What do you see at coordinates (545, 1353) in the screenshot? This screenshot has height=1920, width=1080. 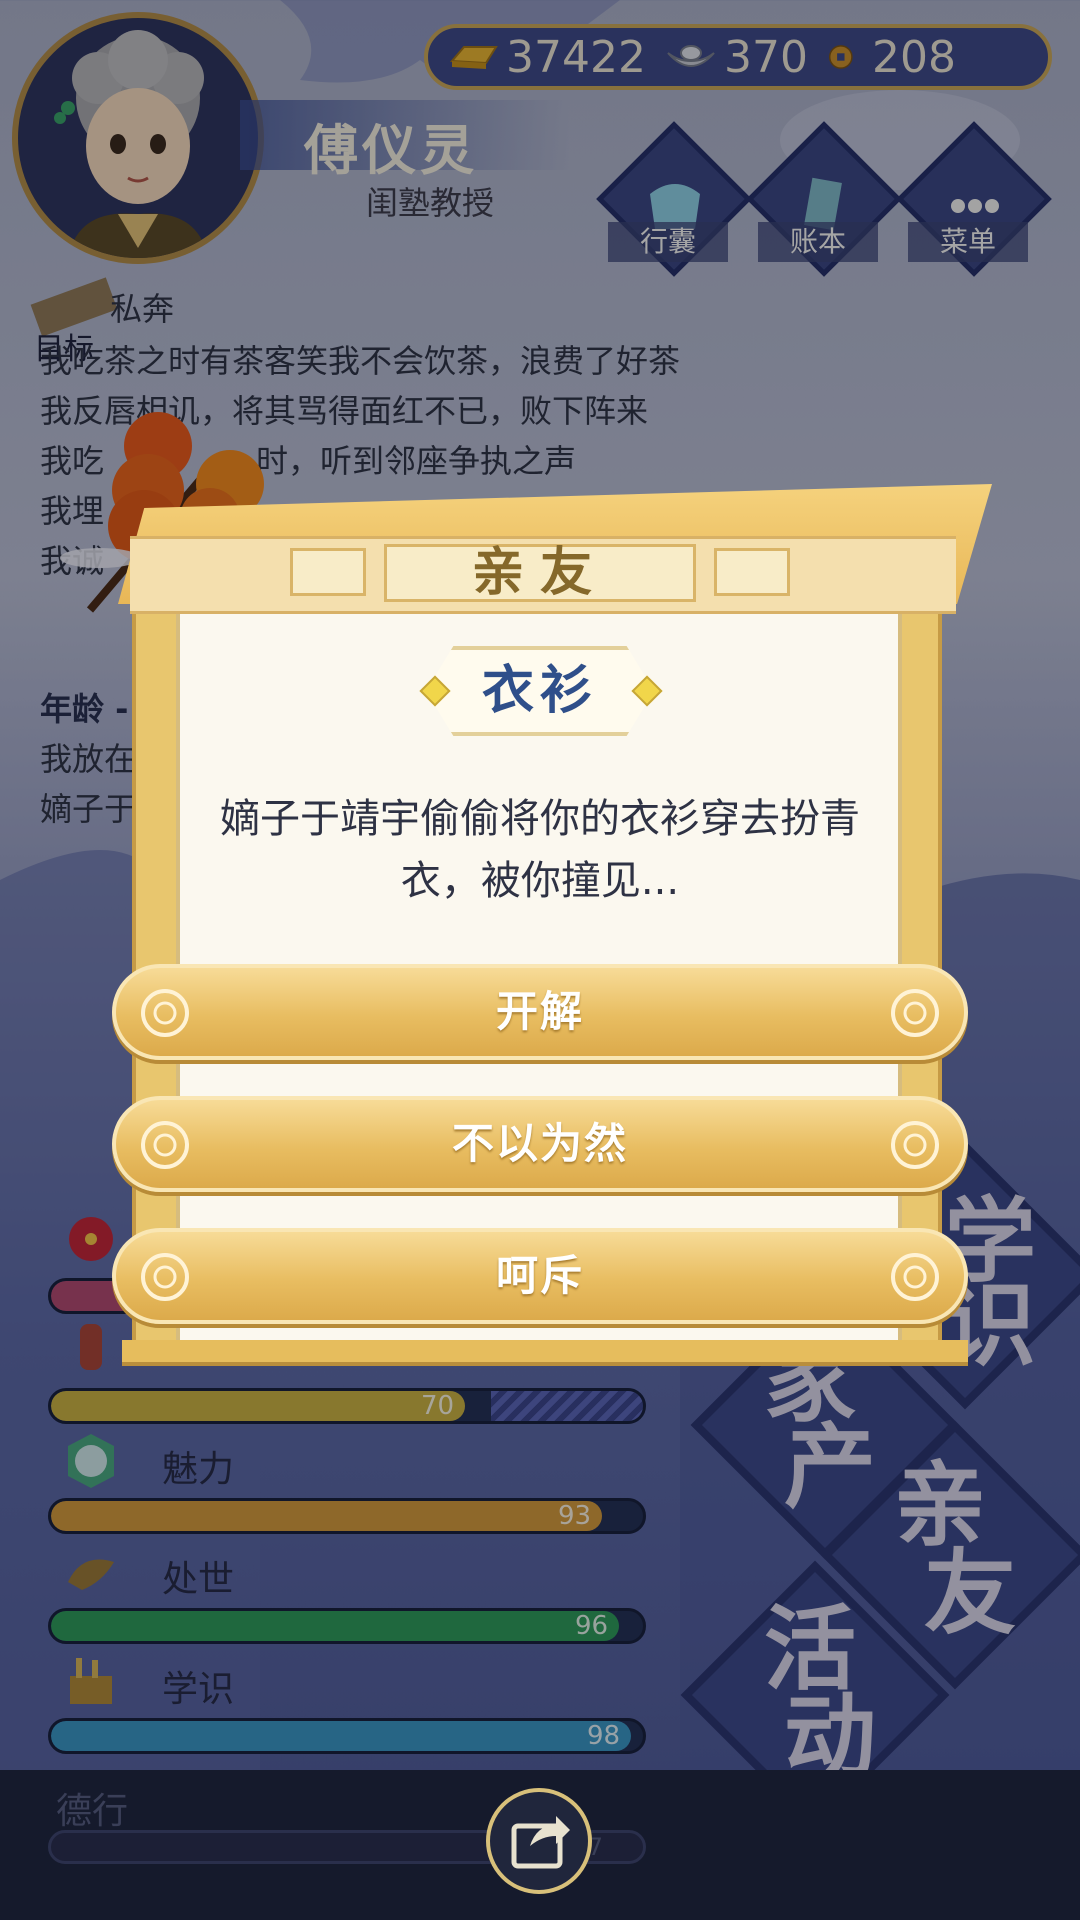 I see `dialog-base` at bounding box center [545, 1353].